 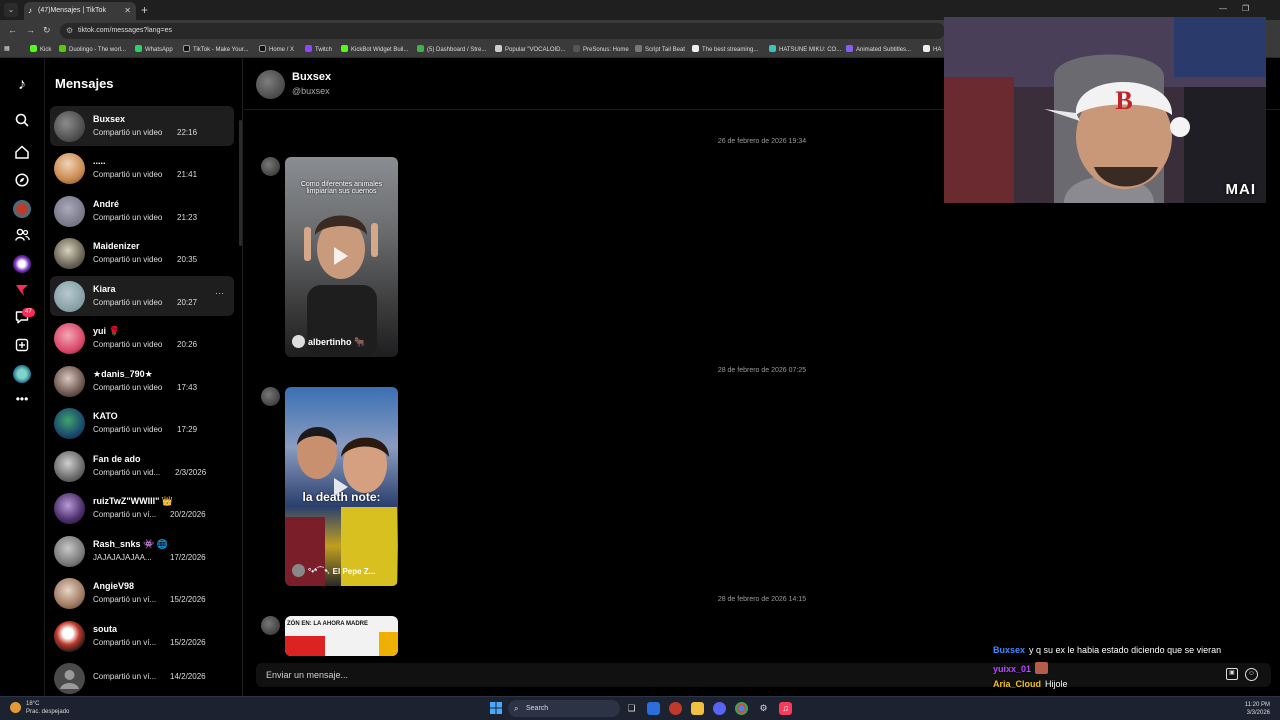 What do you see at coordinates (785, 708) in the screenshot?
I see `music-app-icon: ♫` at bounding box center [785, 708].